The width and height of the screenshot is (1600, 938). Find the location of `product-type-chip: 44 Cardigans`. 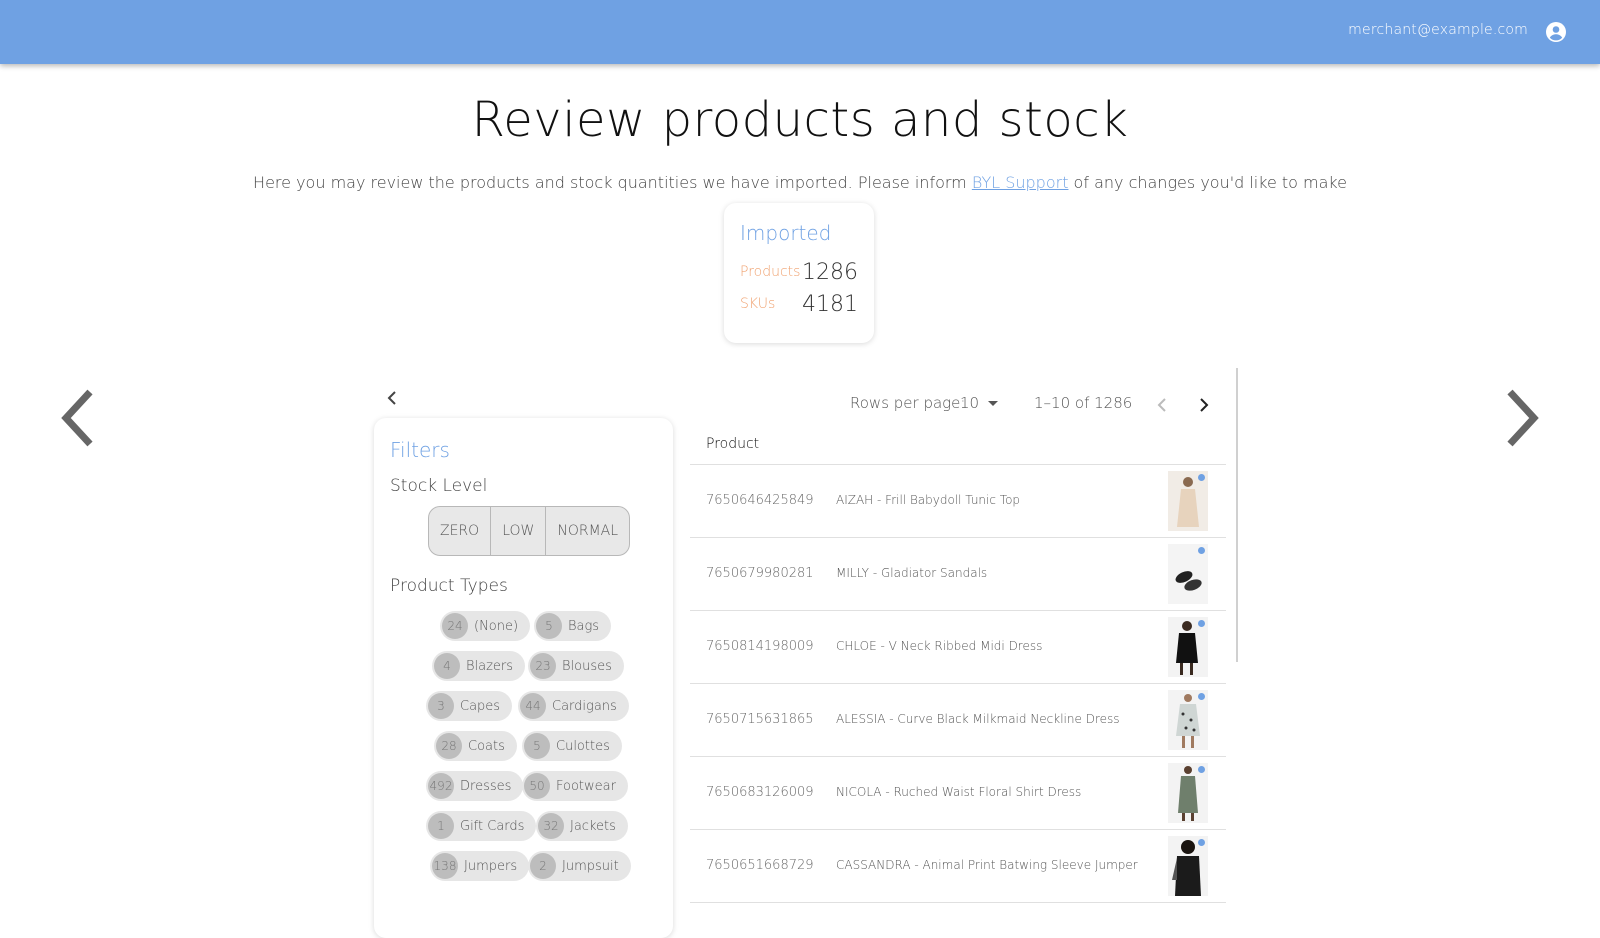

product-type-chip: 44 Cardigans is located at coordinates (573, 706).